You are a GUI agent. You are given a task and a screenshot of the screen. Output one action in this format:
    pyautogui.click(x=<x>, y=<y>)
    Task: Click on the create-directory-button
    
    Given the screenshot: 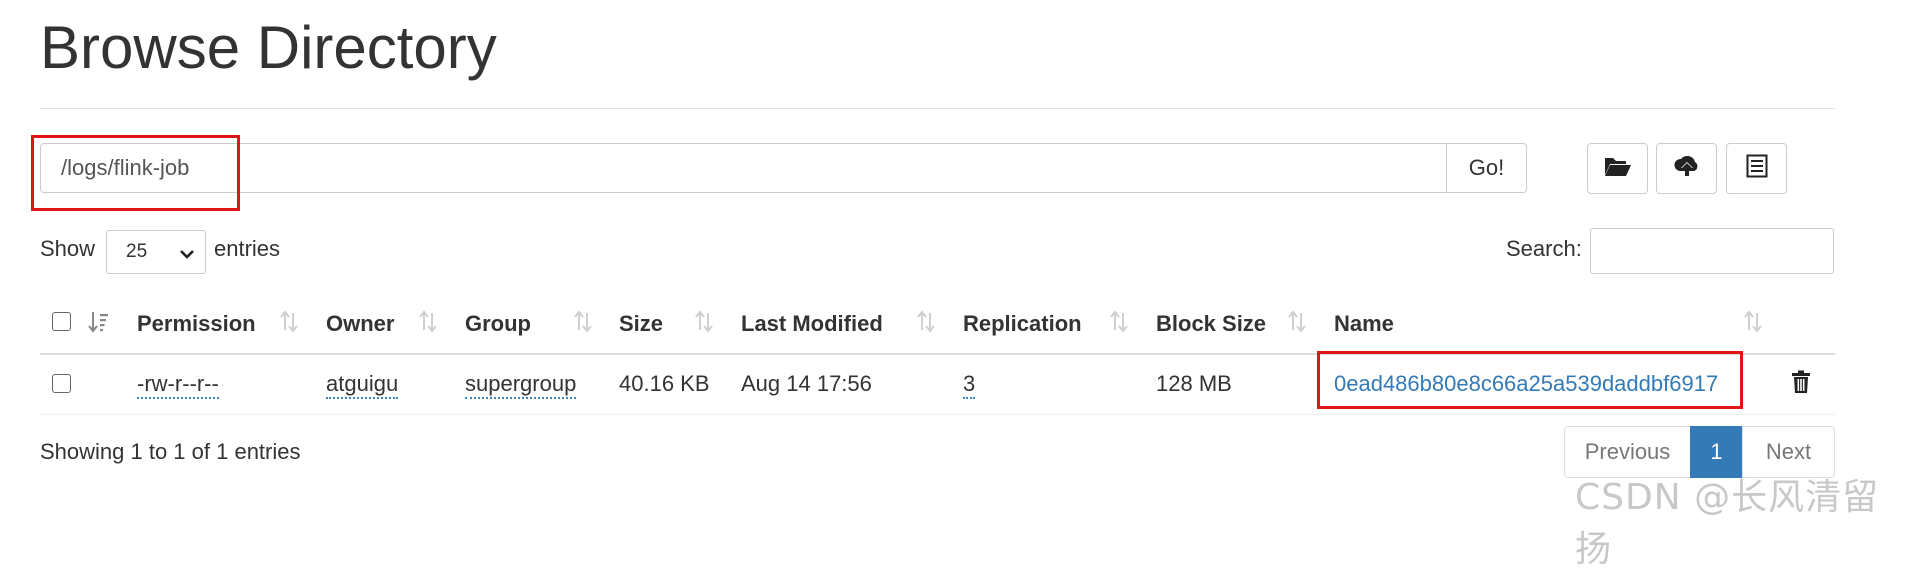 What is the action you would take?
    pyautogui.click(x=1617, y=168)
    